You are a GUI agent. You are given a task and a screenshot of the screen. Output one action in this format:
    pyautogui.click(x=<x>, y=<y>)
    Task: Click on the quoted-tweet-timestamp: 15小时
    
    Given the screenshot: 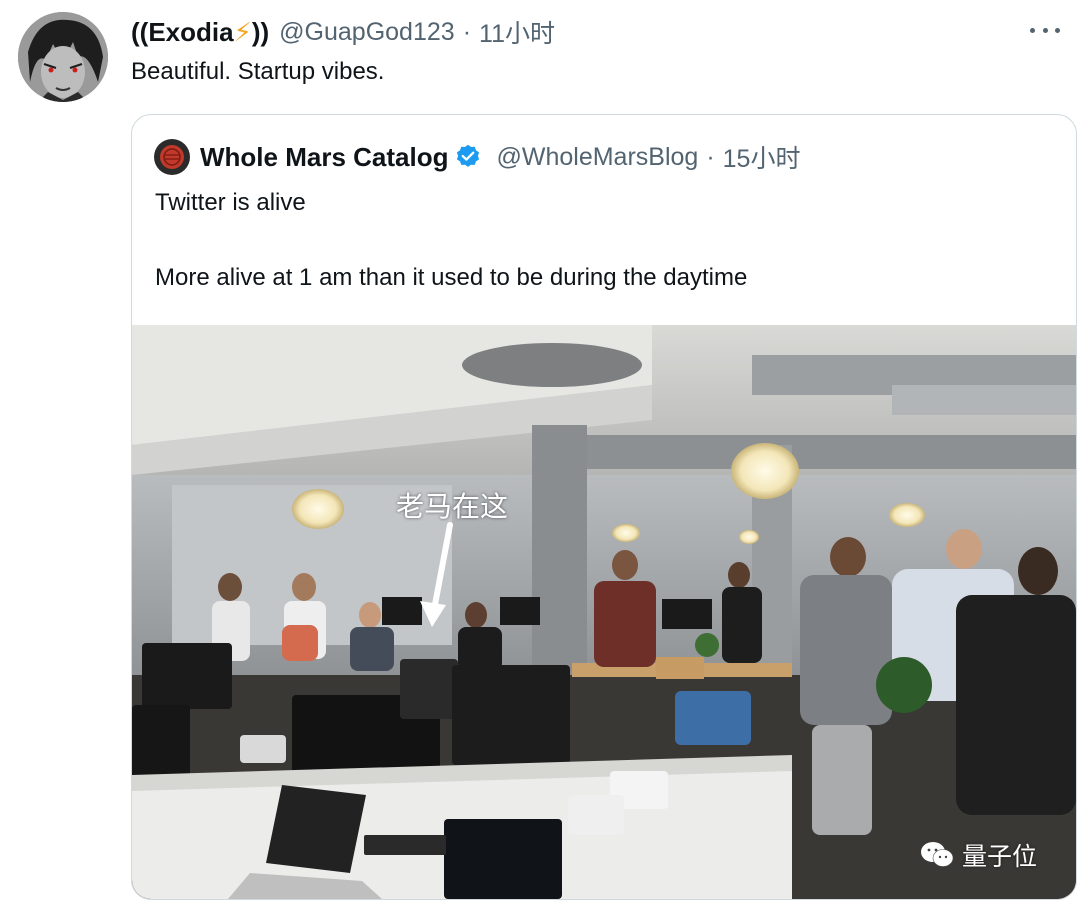 What is the action you would take?
    pyautogui.click(x=762, y=157)
    